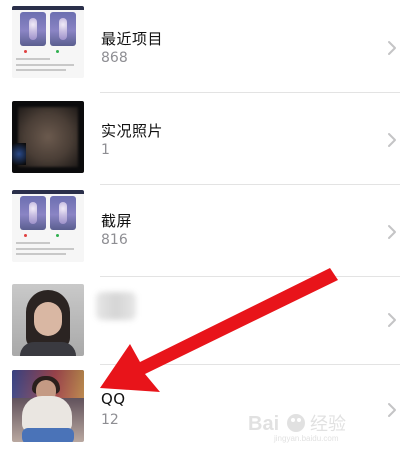 This screenshot has width=400, height=455. What do you see at coordinates (105, 150) in the screenshot?
I see `album-count: 1` at bounding box center [105, 150].